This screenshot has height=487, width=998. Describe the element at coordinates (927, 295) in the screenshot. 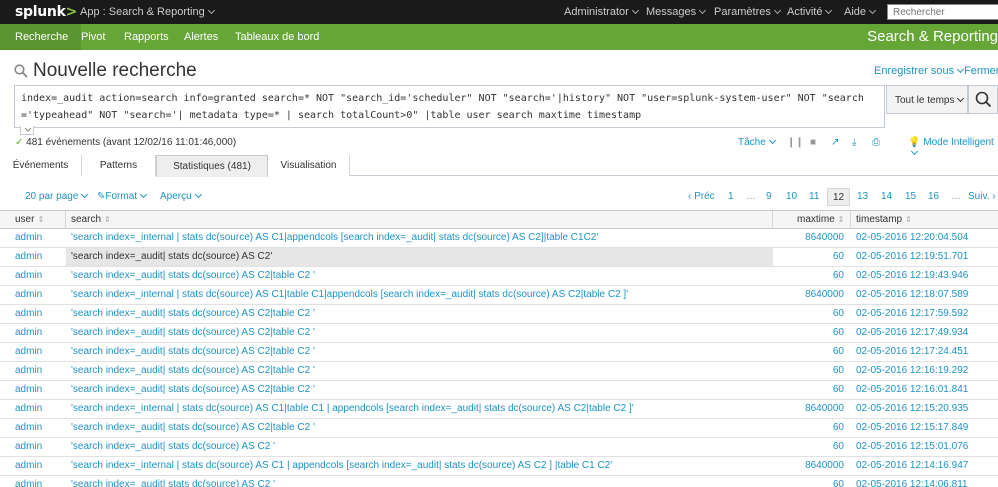

I see `cell-timestamp: 02-05-2016 12:18:07.589` at that location.